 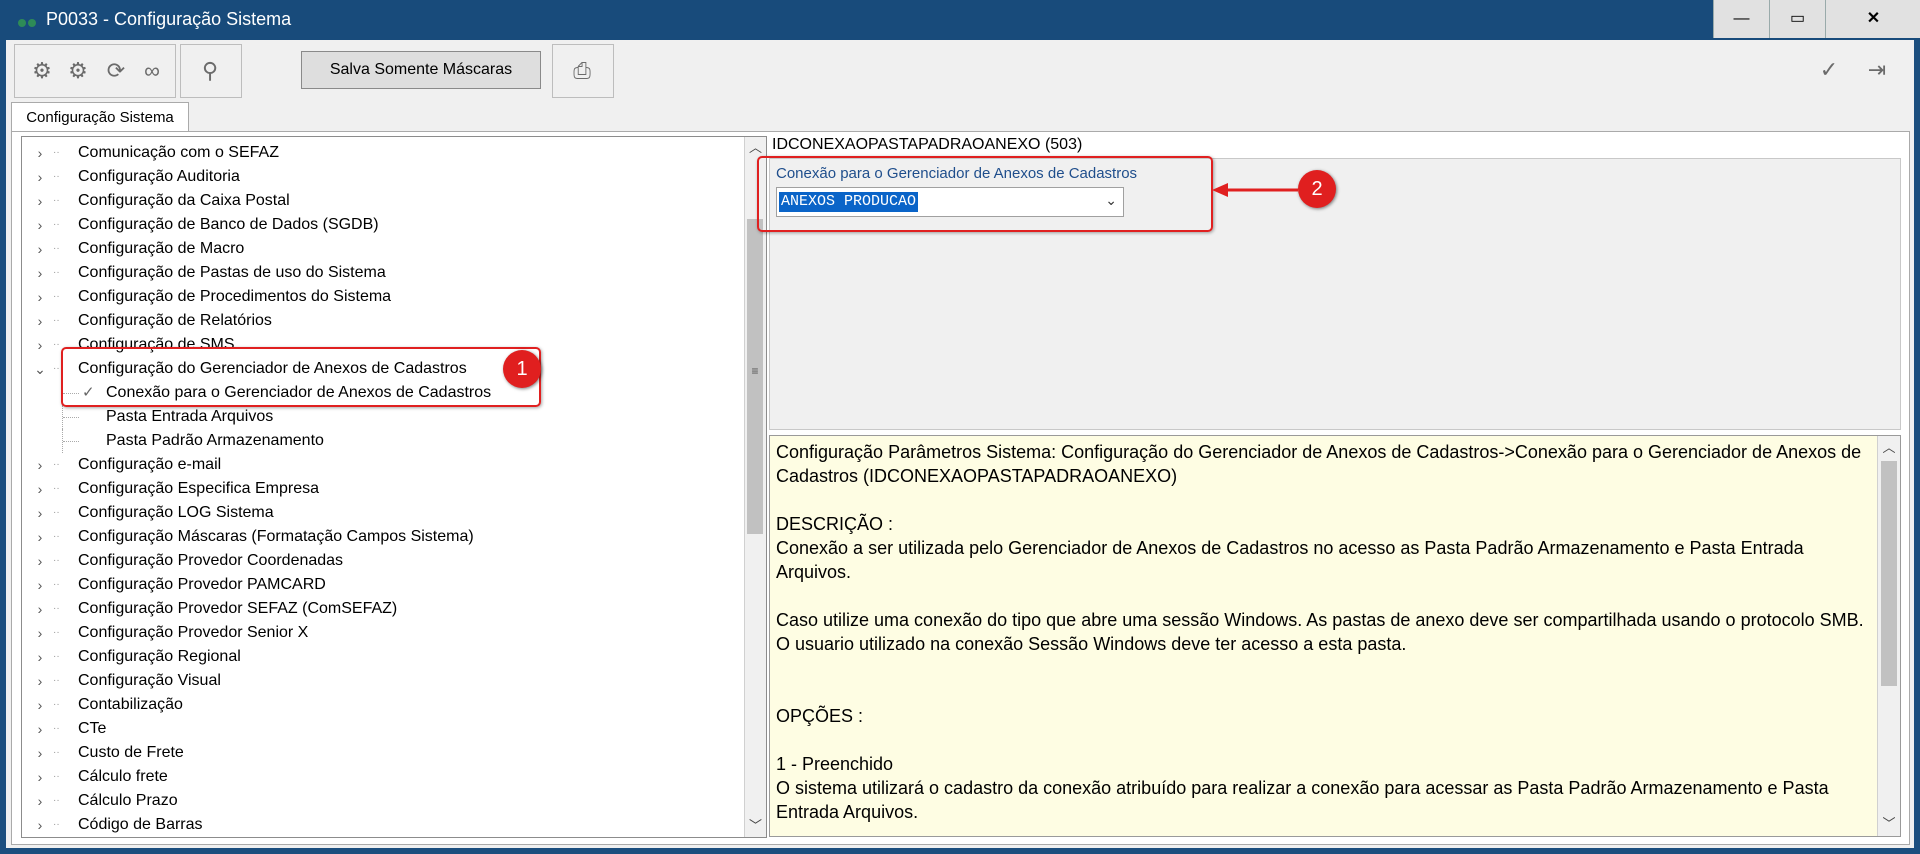 What do you see at coordinates (372, 513) in the screenshot?
I see `tree-item: › ·· Configuração LOG Sistema` at bounding box center [372, 513].